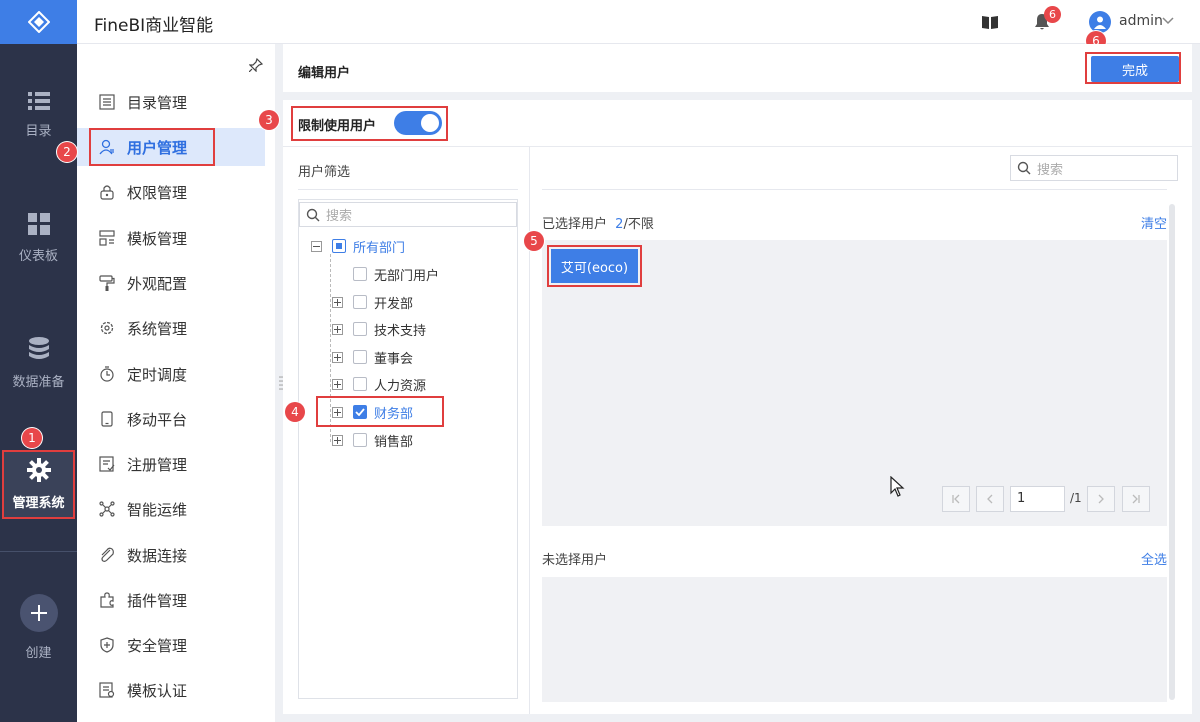 This screenshot has height=722, width=1200. What do you see at coordinates (1154, 222) in the screenshot?
I see `clear-link: 清空` at bounding box center [1154, 222].